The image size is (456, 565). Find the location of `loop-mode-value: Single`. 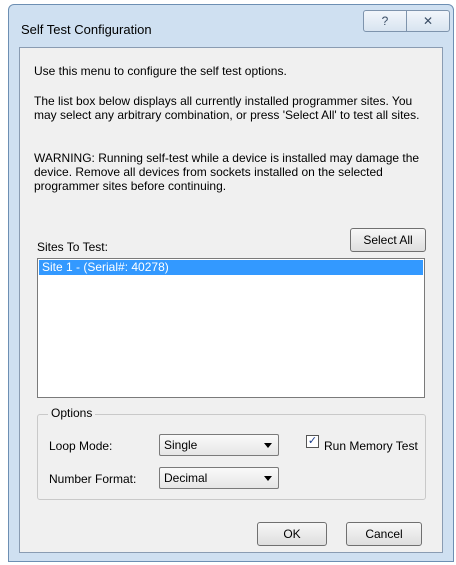

loop-mode-value: Single is located at coordinates (181, 445).